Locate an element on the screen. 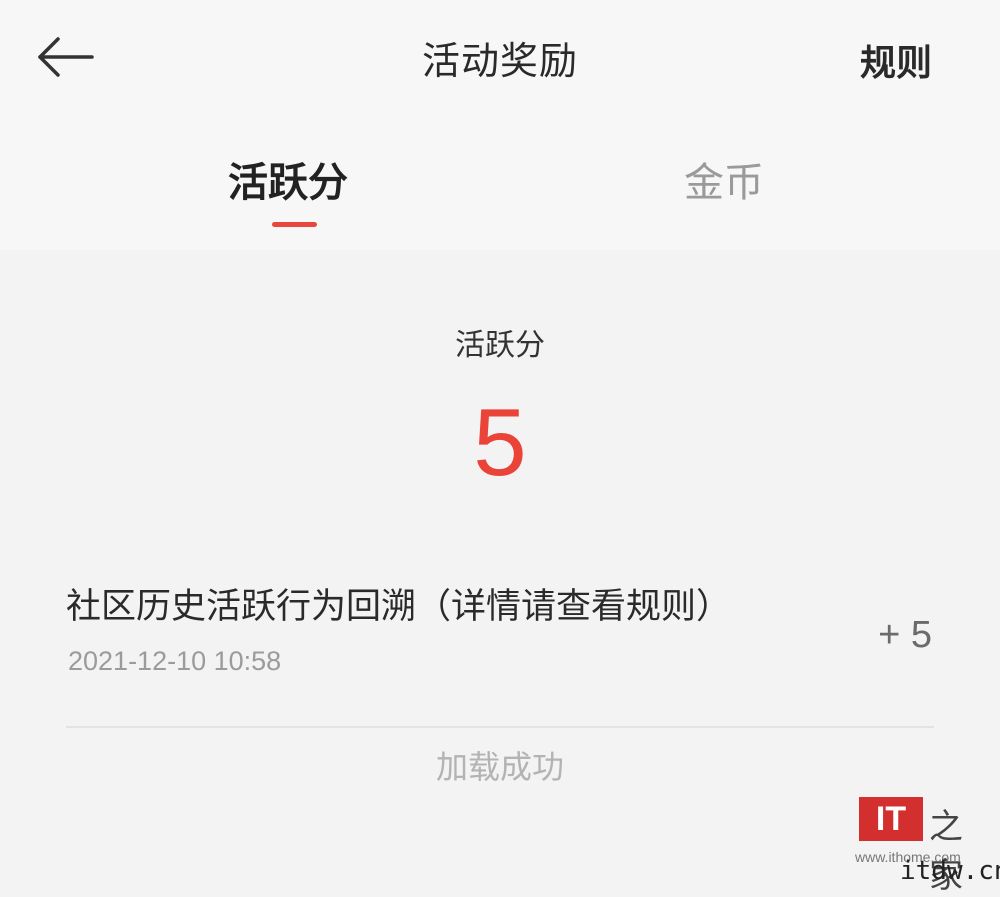 This screenshot has width=1000, height=897. rules-button: 规则 is located at coordinates (896, 60).